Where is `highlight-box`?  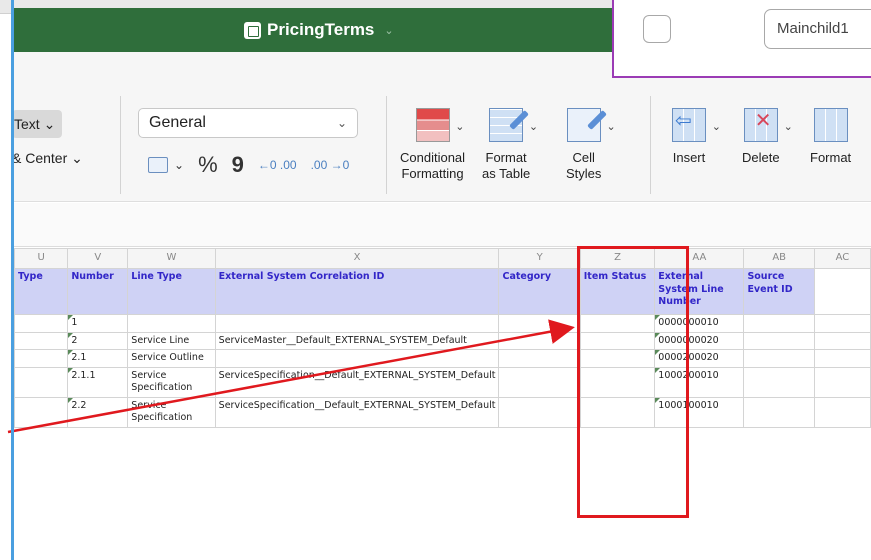
highlight-box is located at coordinates (633, 382).